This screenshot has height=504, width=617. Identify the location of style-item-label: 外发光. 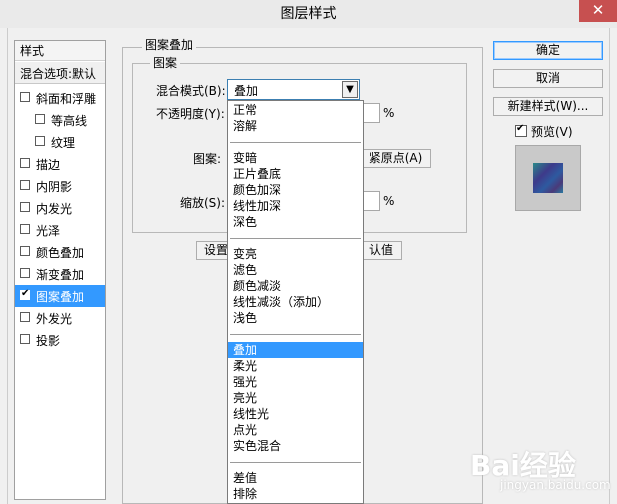
(54, 319).